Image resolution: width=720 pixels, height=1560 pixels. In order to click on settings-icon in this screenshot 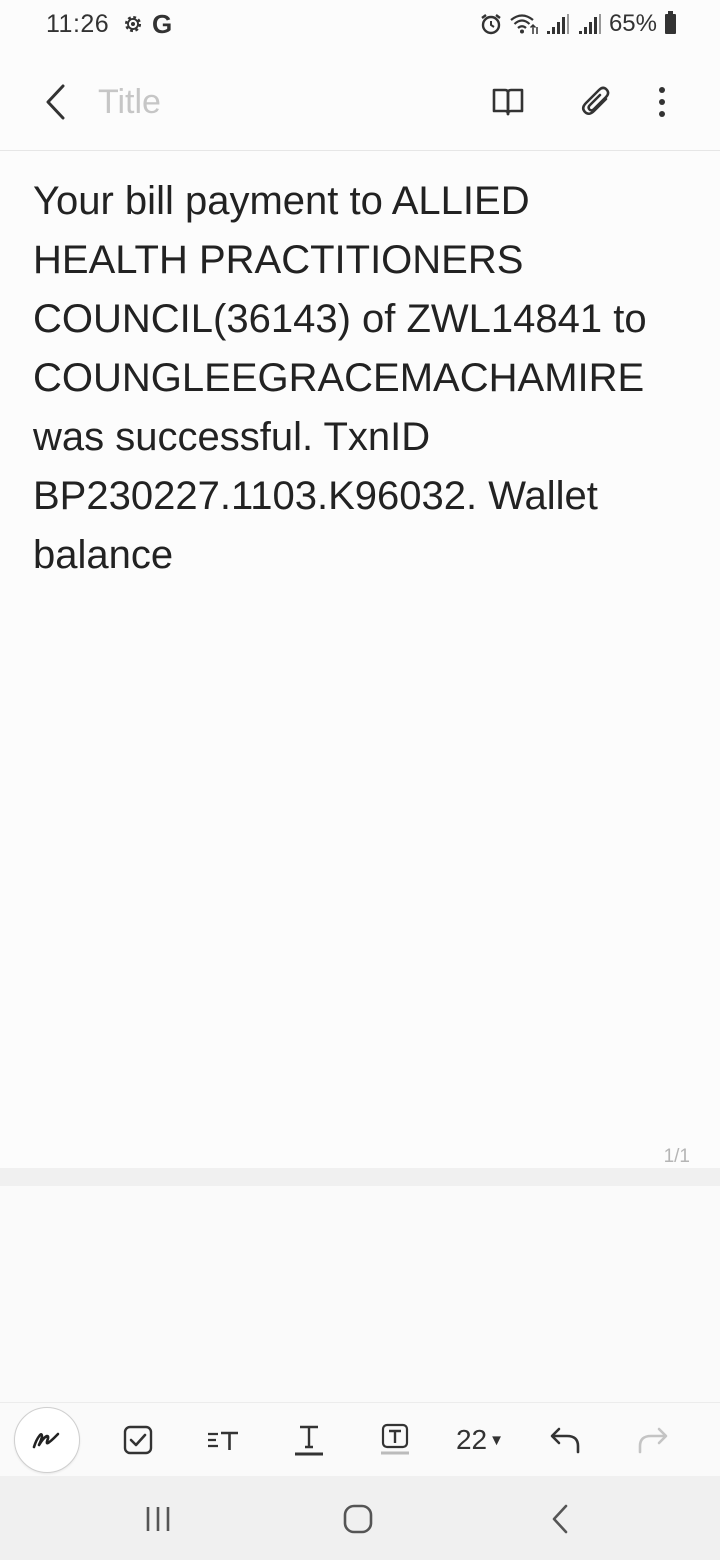, I will do `click(133, 24)`.